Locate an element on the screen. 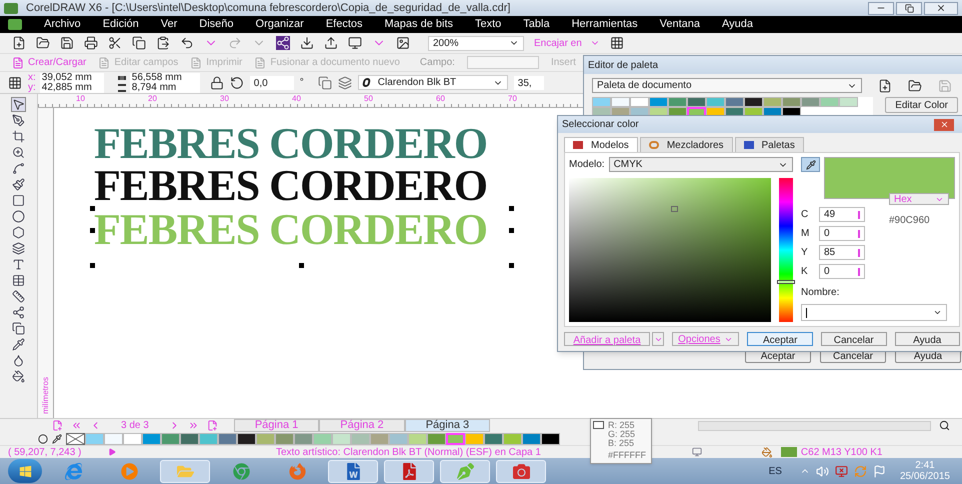 This screenshot has height=484, width=962. options-icon is located at coordinates (617, 43).